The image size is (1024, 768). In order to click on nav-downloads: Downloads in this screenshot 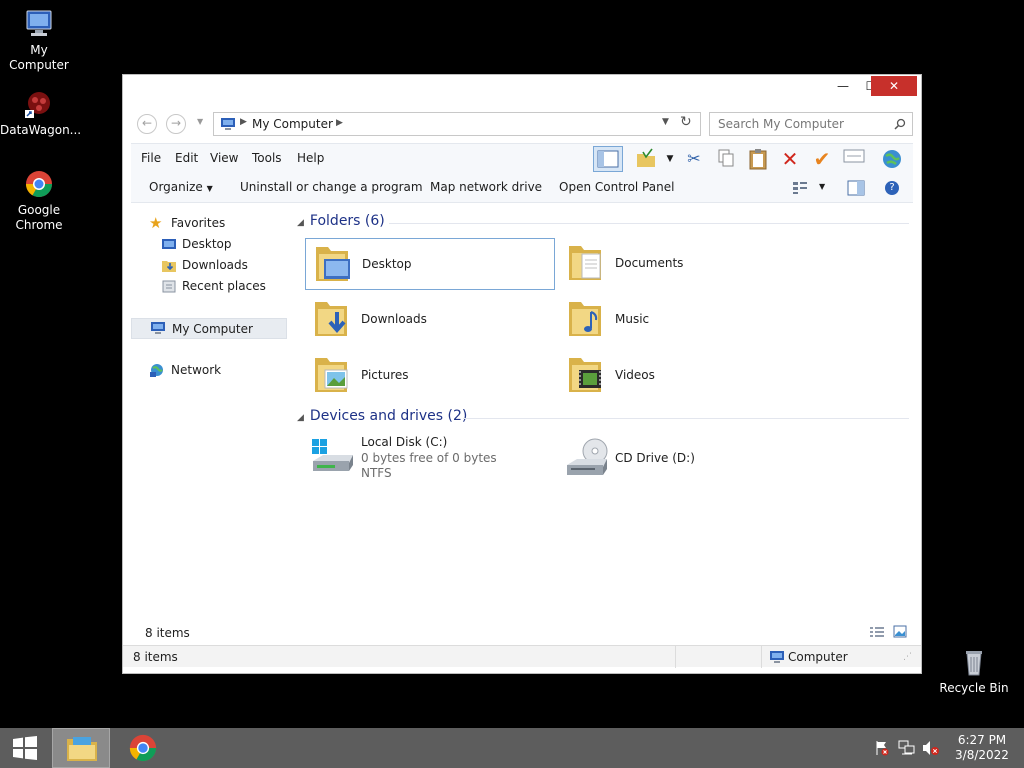, I will do `click(209, 265)`.